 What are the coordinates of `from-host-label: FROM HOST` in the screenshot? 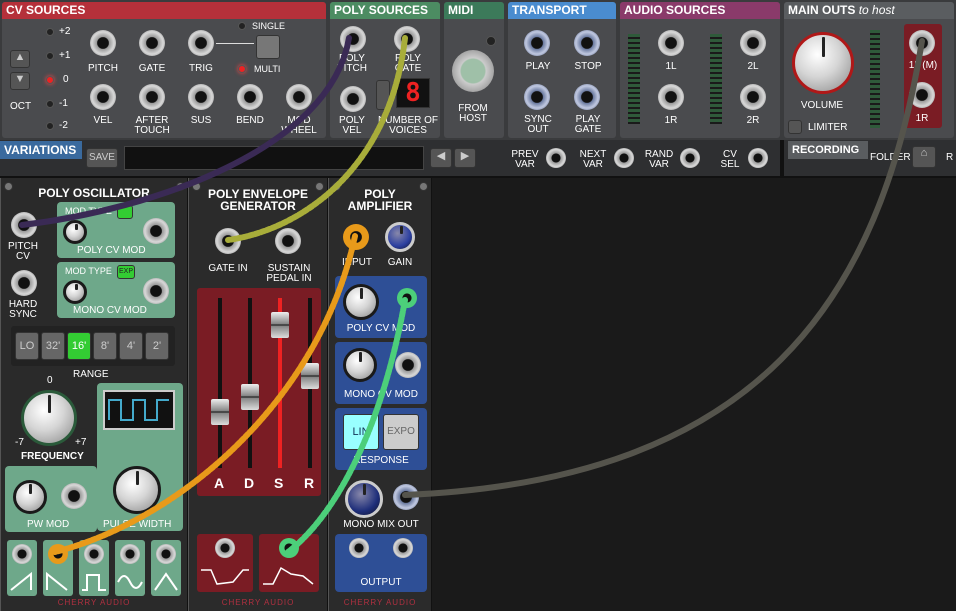 It's located at (473, 113).